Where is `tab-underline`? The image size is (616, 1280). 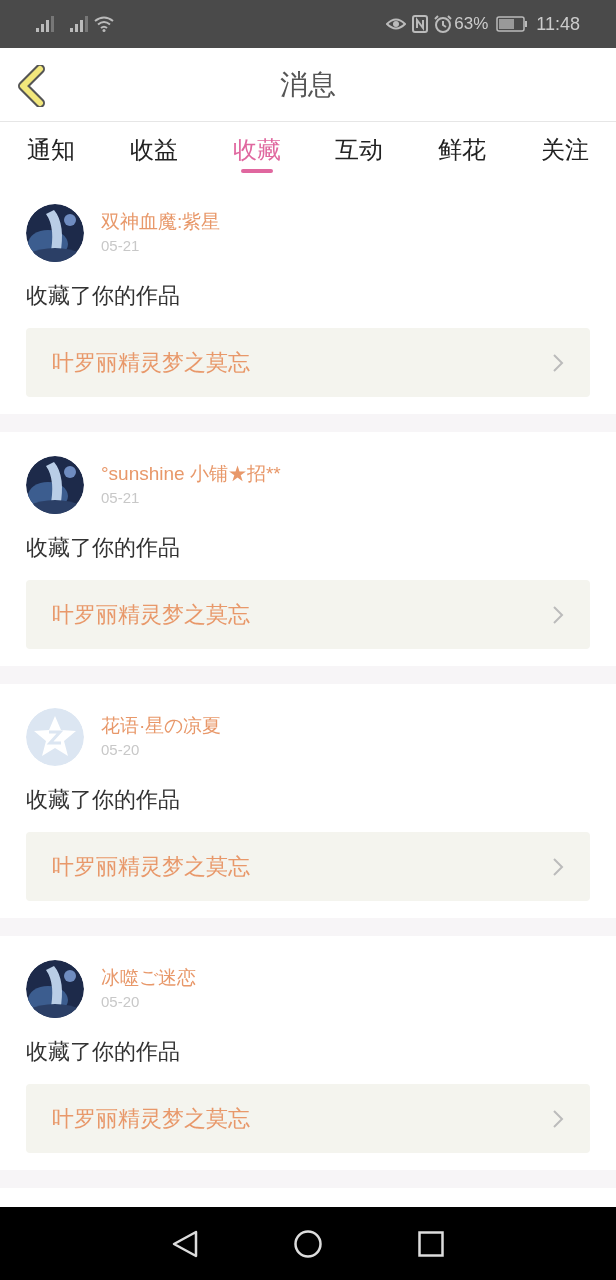
tab-underline is located at coordinates (256, 171).